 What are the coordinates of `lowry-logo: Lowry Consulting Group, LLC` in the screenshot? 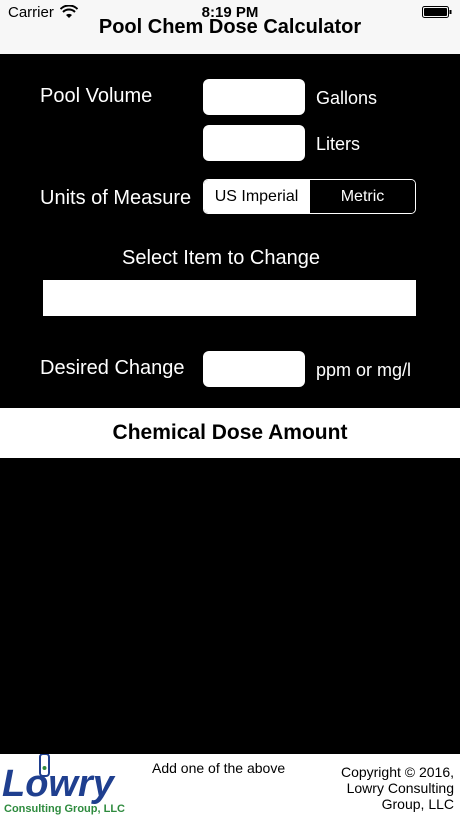 It's located at (63, 784).